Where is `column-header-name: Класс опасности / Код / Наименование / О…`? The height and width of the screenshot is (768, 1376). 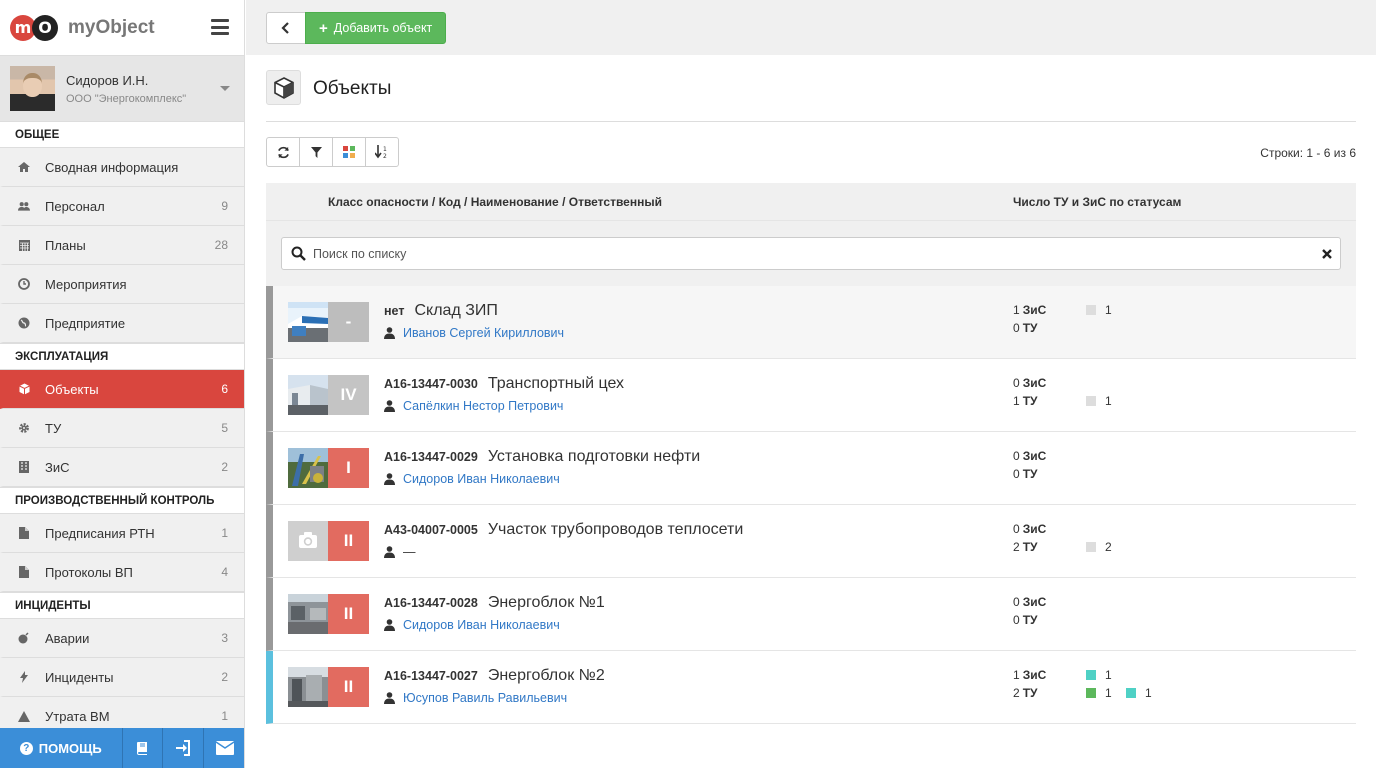
column-header-name: Класс опасности / Код / Наименование / О… is located at coordinates (495, 202).